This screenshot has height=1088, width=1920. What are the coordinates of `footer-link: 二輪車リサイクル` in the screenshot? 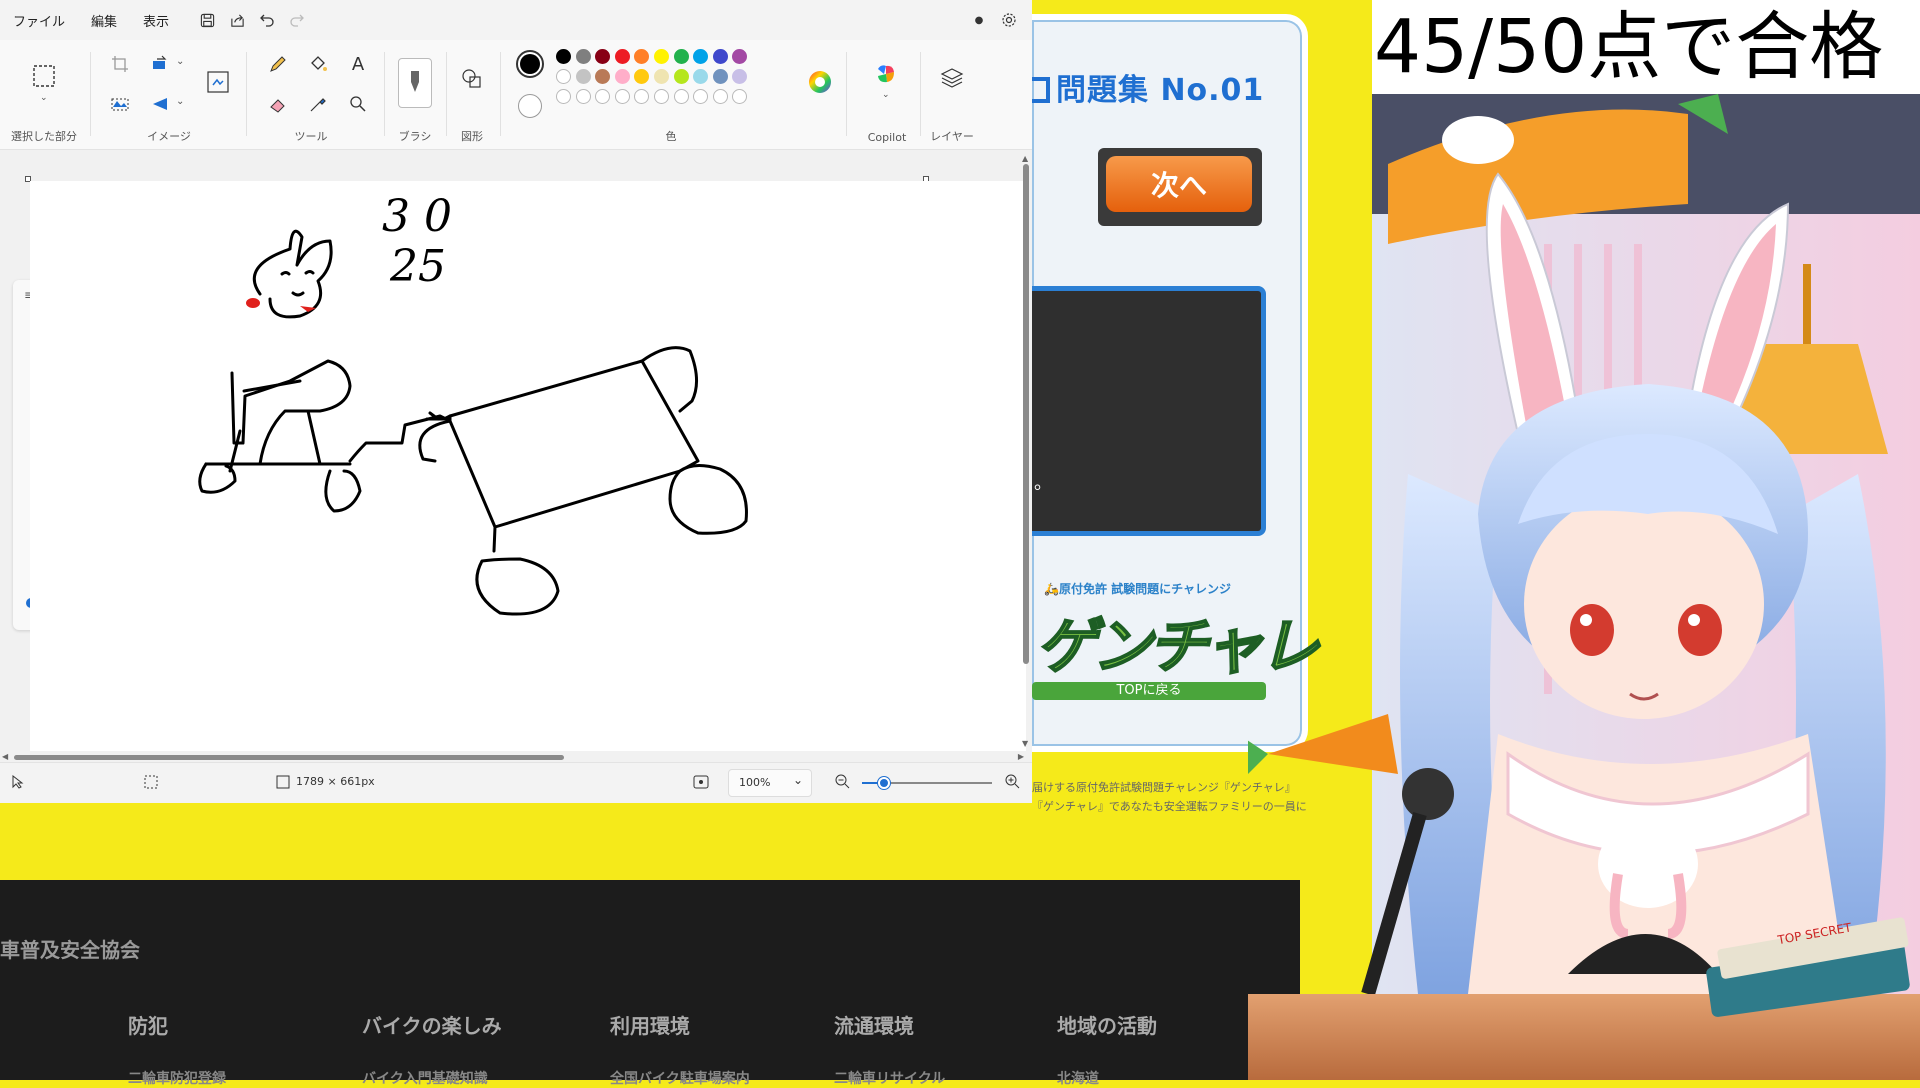 It's located at (889, 1078).